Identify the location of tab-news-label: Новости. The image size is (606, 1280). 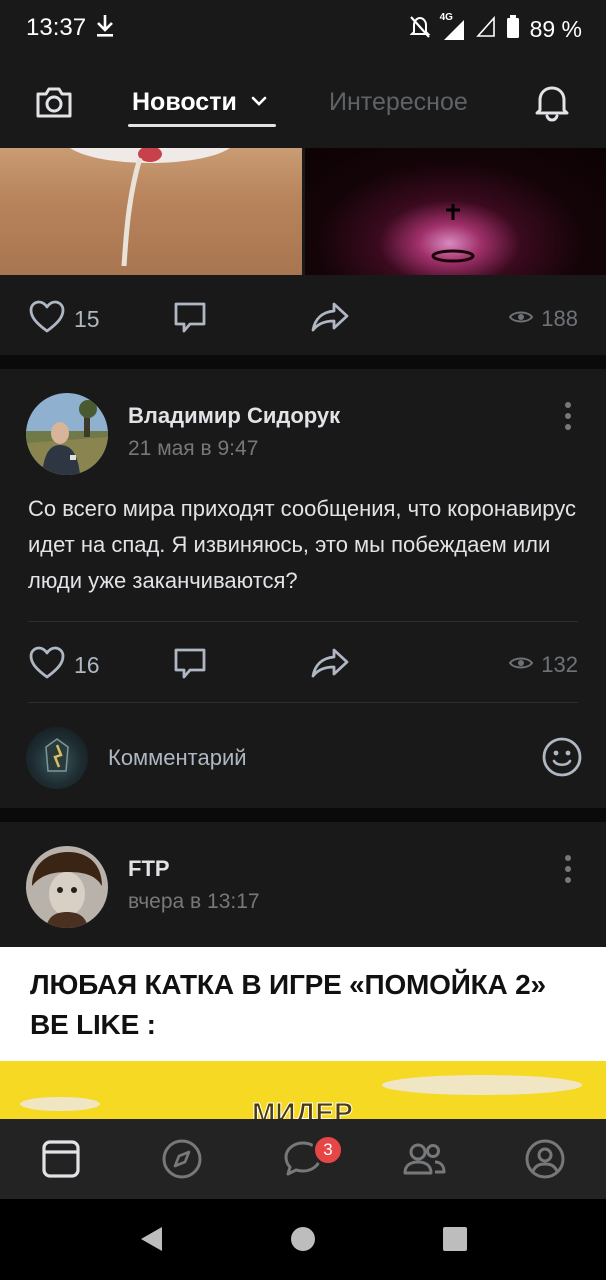
(184, 102).